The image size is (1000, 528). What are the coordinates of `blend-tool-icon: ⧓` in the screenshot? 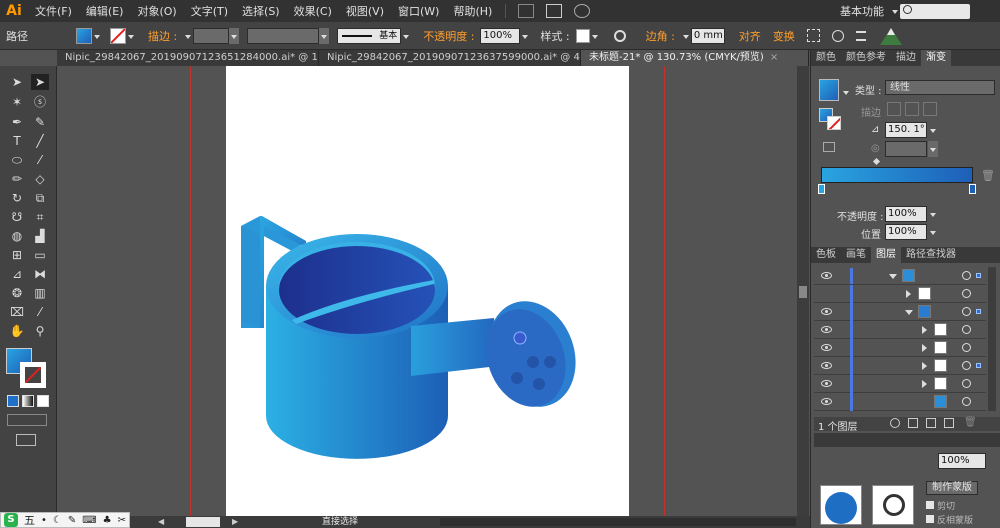 It's located at (40, 274).